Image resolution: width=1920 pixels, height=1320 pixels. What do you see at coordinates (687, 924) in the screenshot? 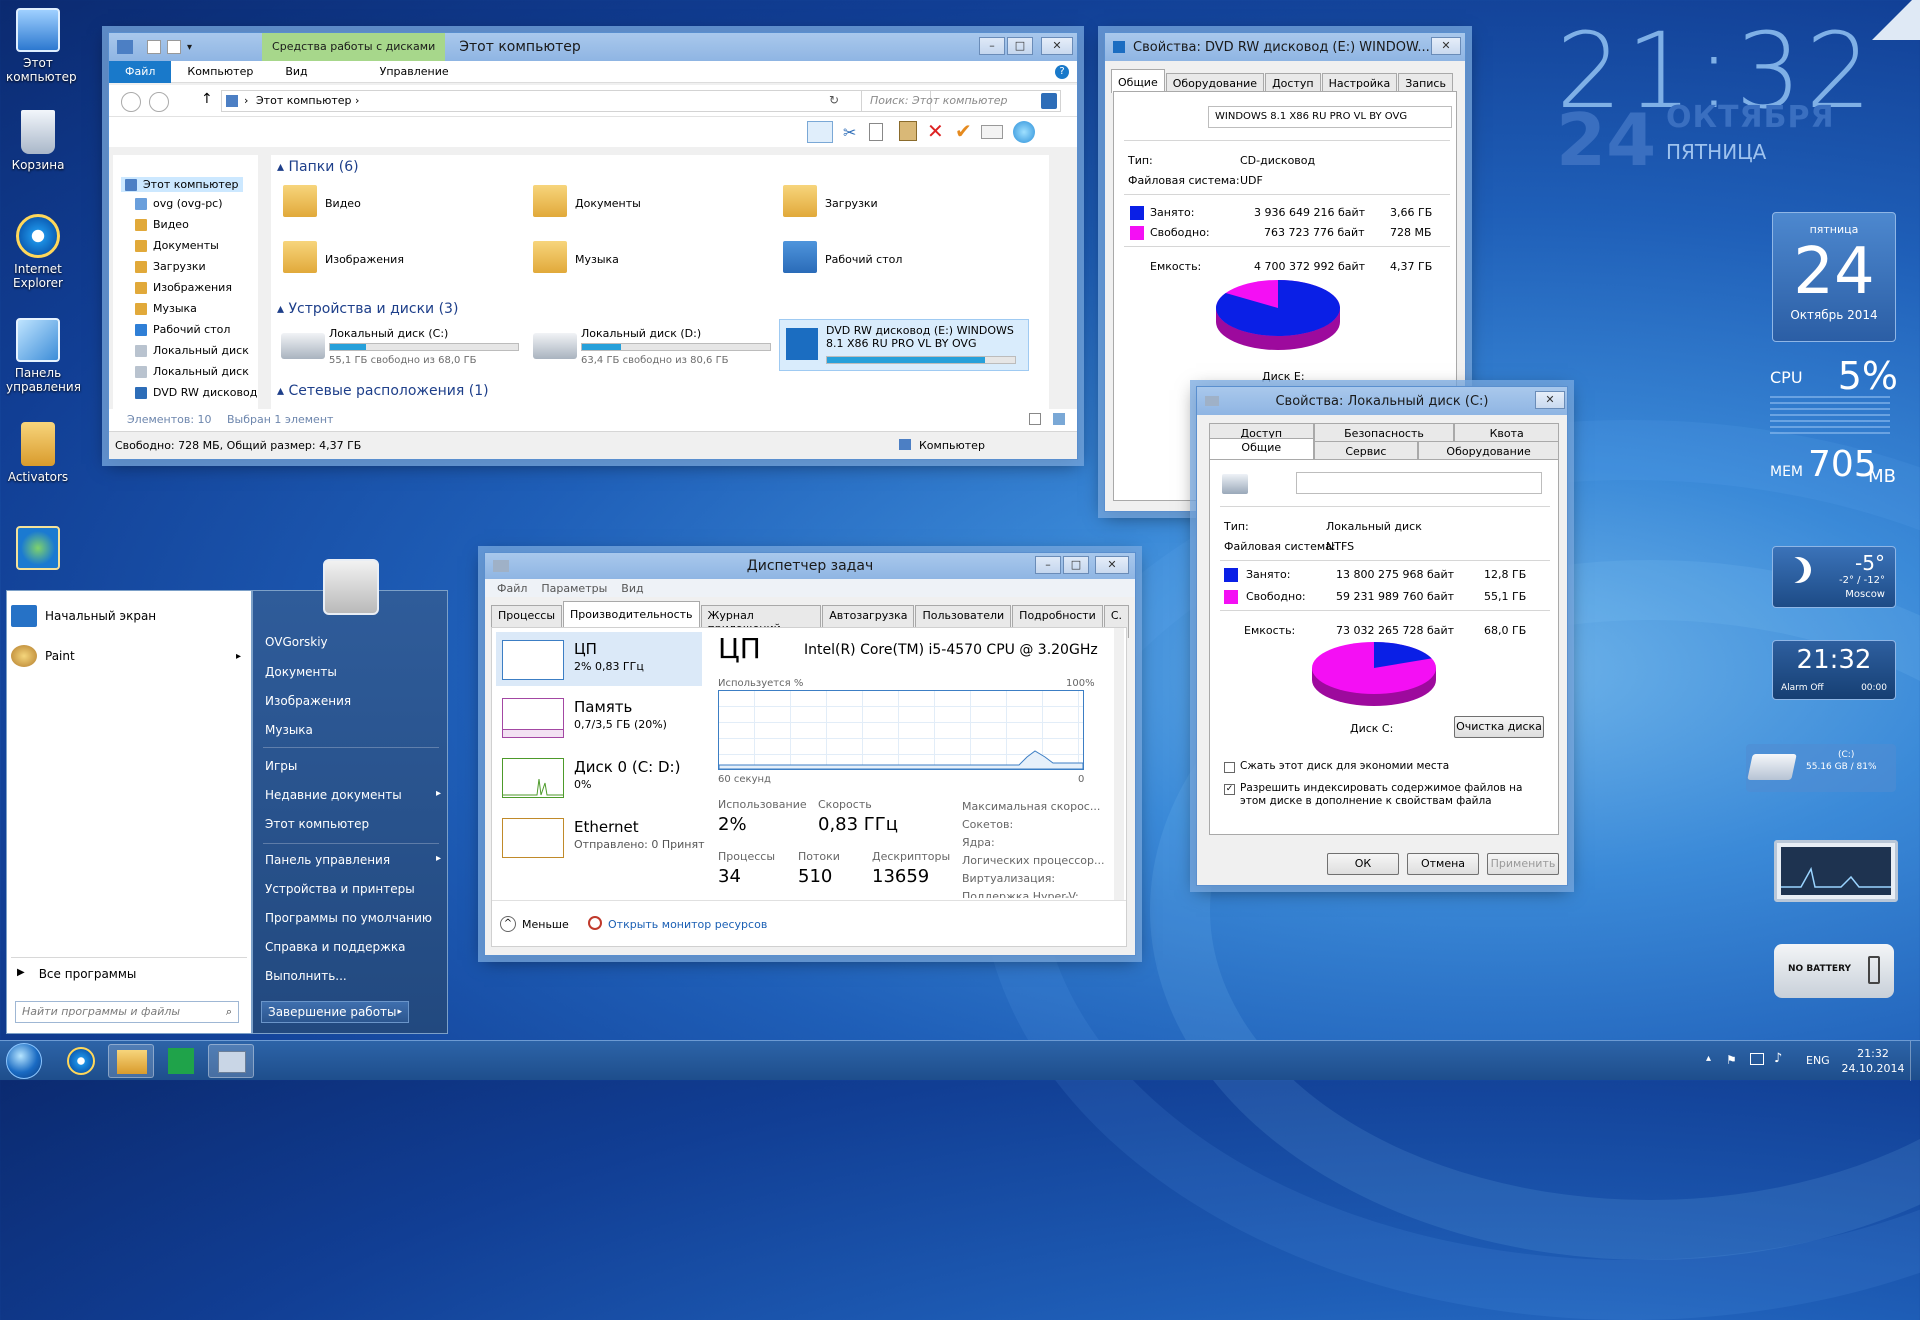
I see `open-resource-monitor-link: Открыть монитор ресурсов` at bounding box center [687, 924].